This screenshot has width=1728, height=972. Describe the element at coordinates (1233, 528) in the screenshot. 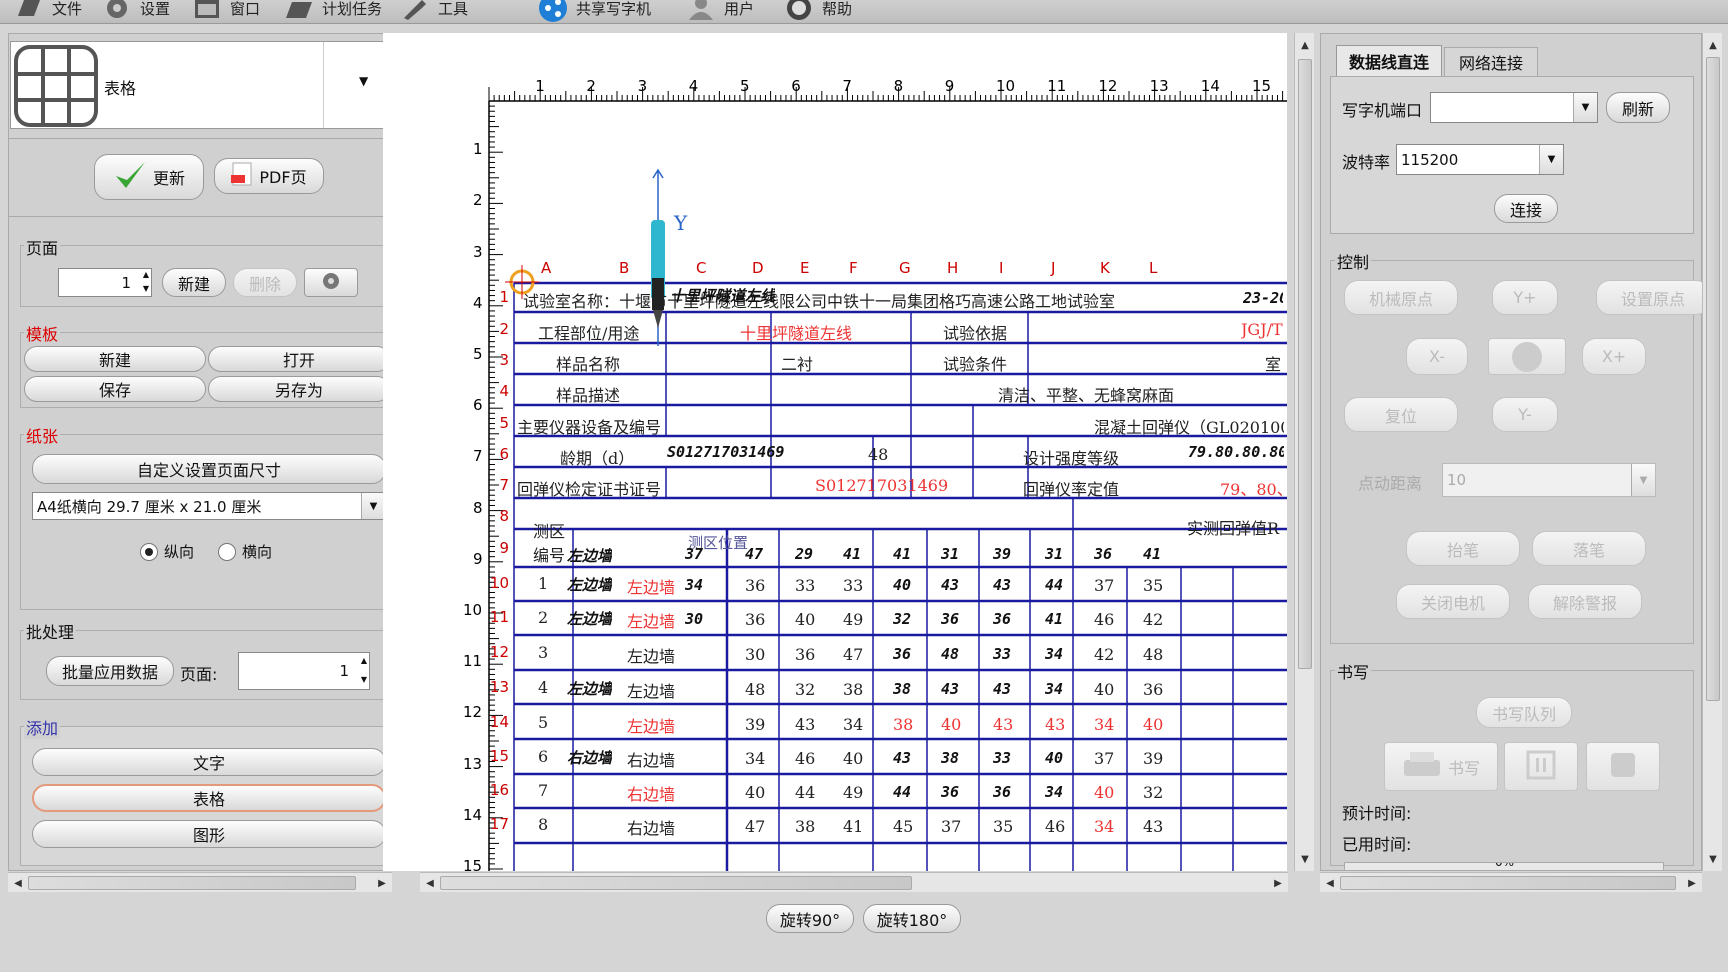

I see `measured-rebound-label: 实测回弹值R` at that location.